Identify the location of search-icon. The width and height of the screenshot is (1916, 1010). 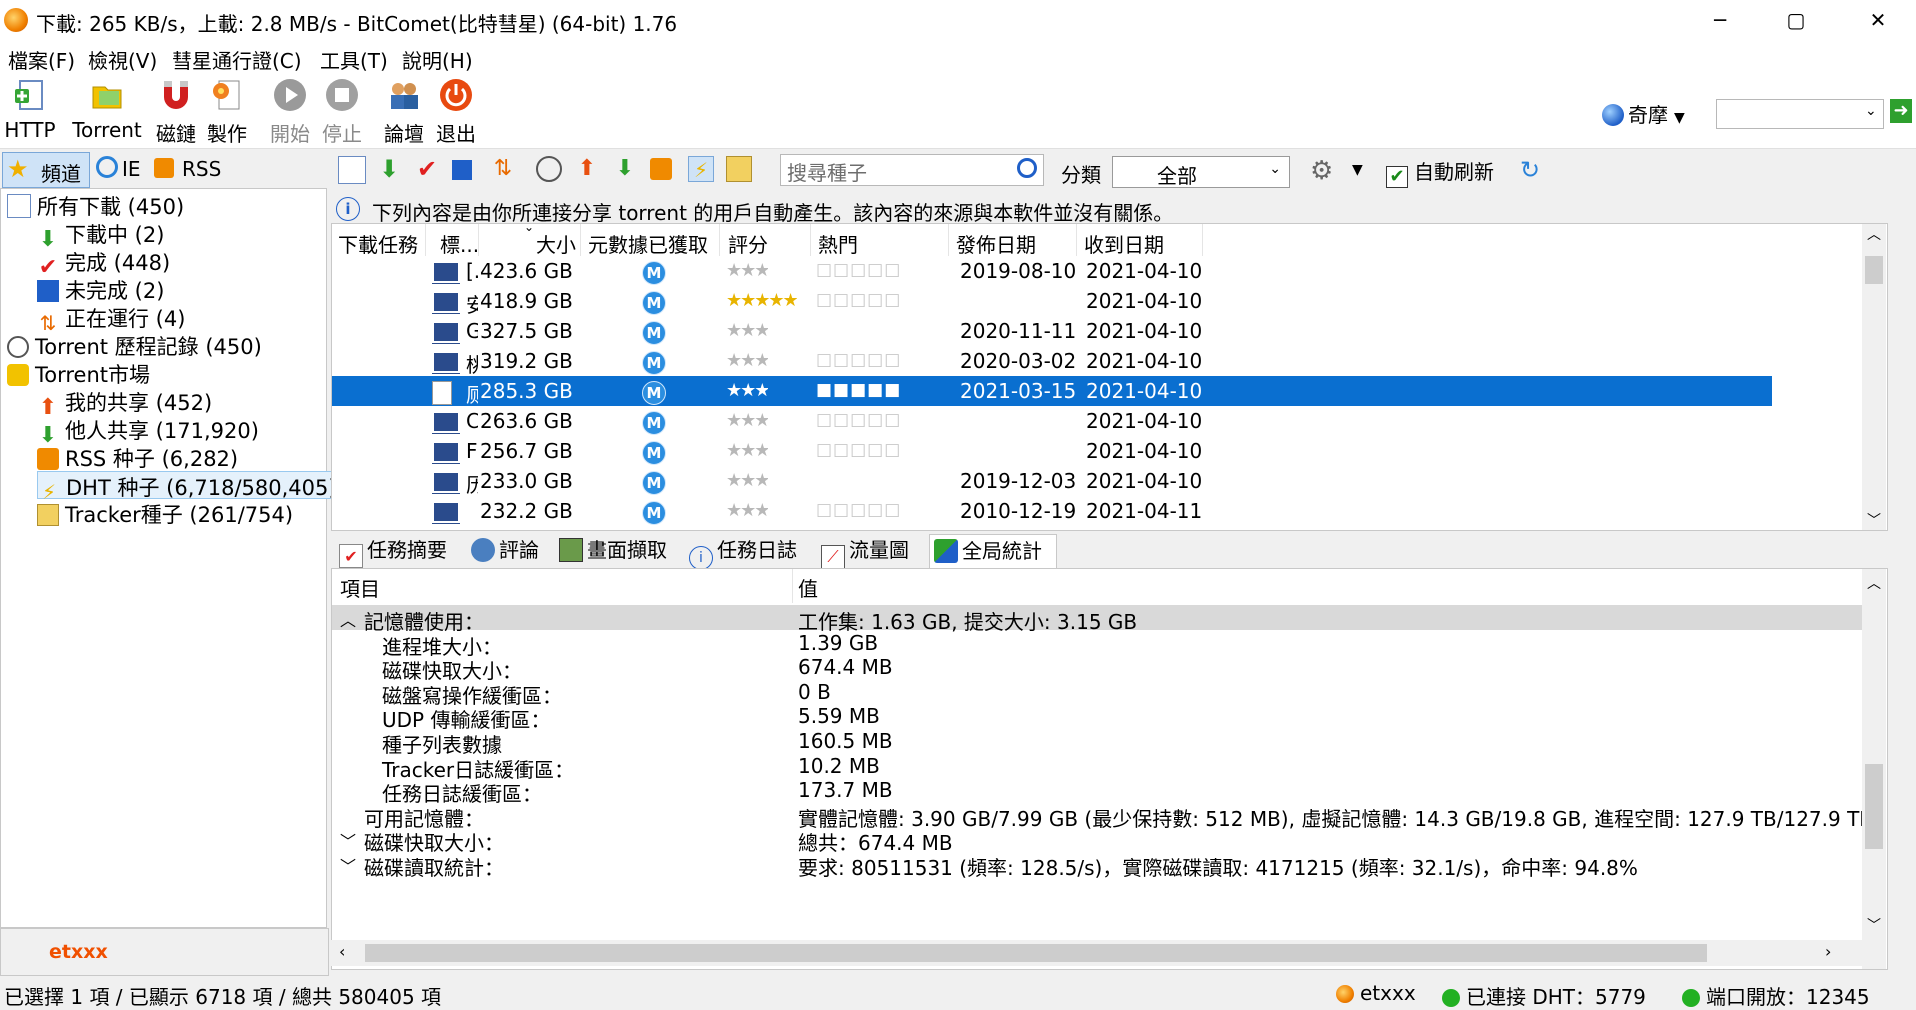
(1027, 168).